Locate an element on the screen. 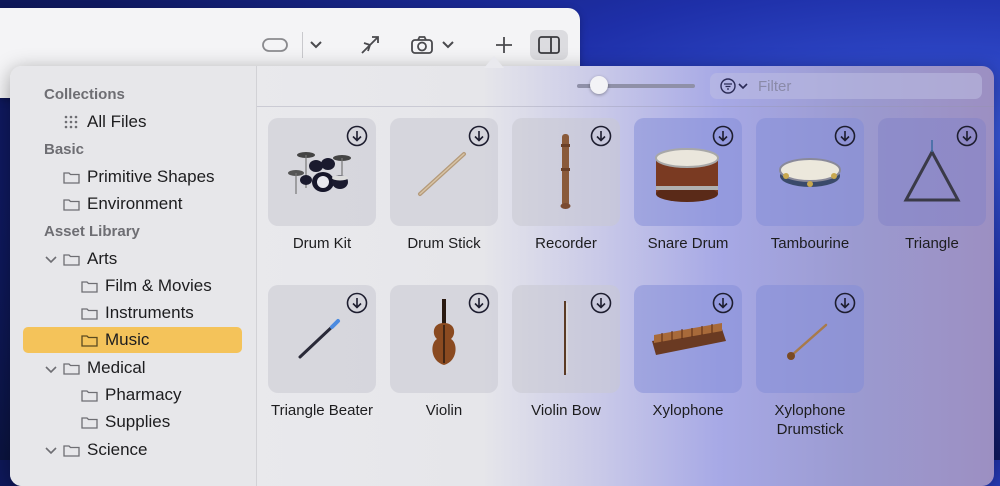 The height and width of the screenshot is (486, 1000). sidebar-item-music: Music is located at coordinates (132, 340).